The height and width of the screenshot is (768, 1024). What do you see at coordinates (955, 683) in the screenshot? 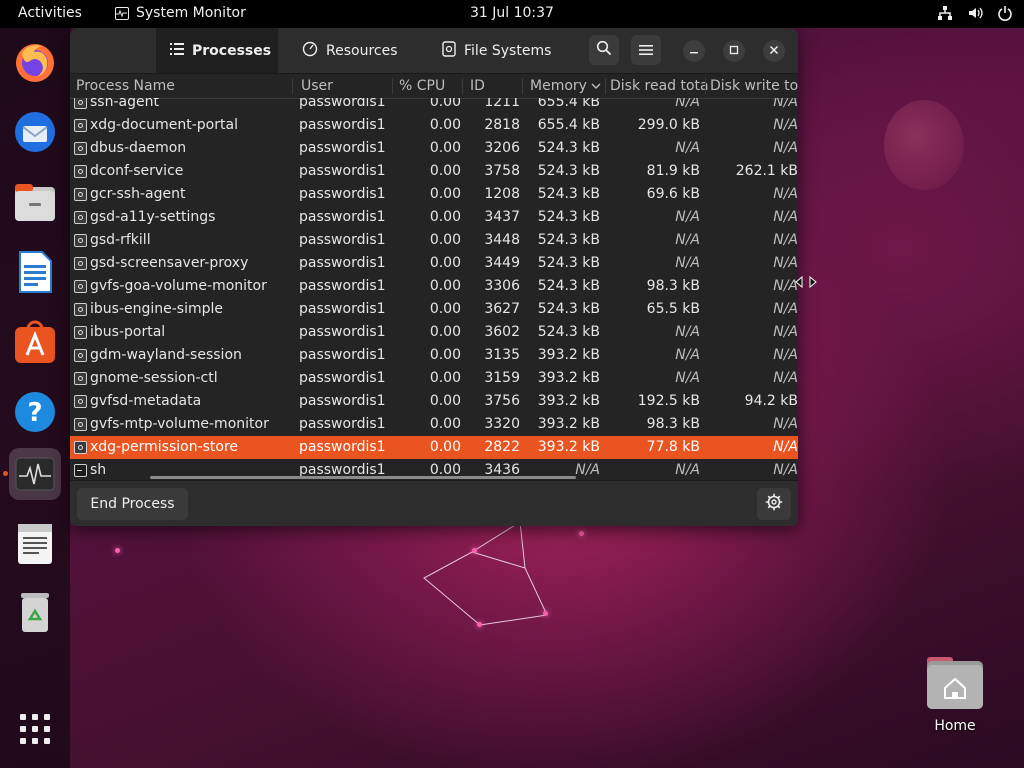
I see `home-folder-icon` at bounding box center [955, 683].